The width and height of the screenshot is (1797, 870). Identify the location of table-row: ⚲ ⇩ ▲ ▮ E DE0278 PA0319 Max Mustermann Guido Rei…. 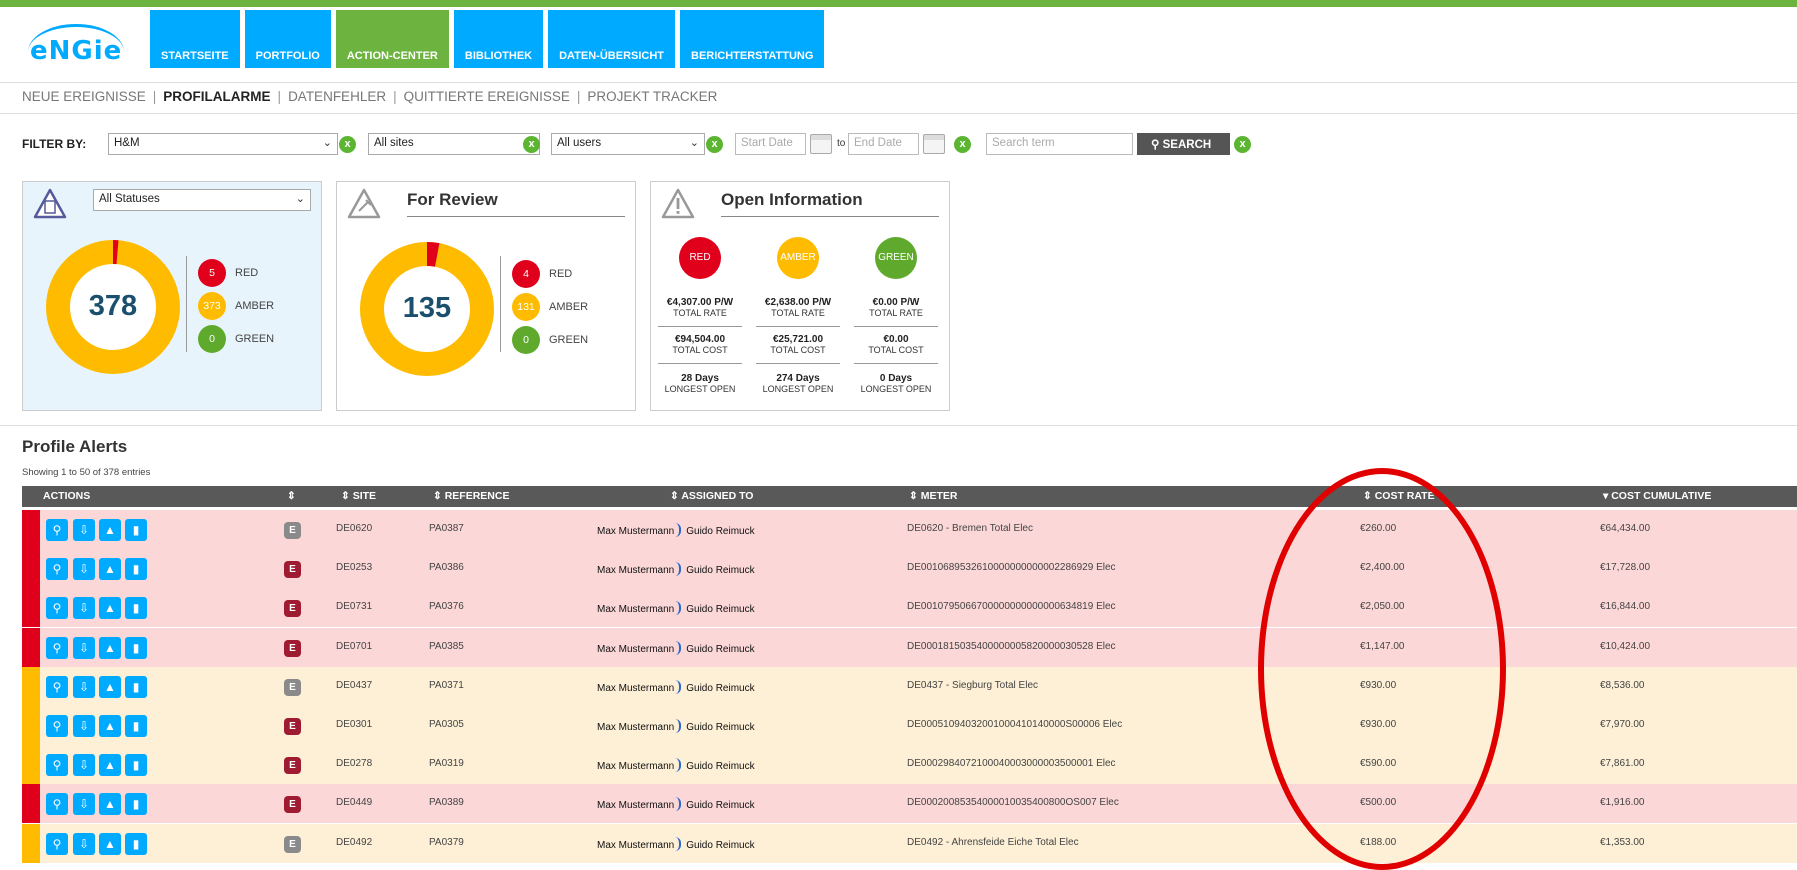
(909, 765).